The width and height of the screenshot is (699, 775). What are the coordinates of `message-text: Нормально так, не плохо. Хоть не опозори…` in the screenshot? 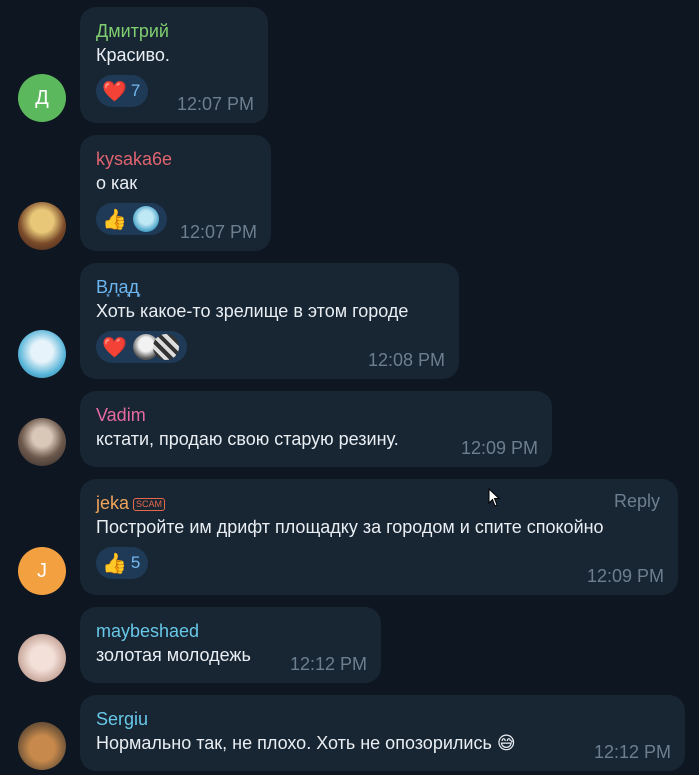 It's located at (306, 743).